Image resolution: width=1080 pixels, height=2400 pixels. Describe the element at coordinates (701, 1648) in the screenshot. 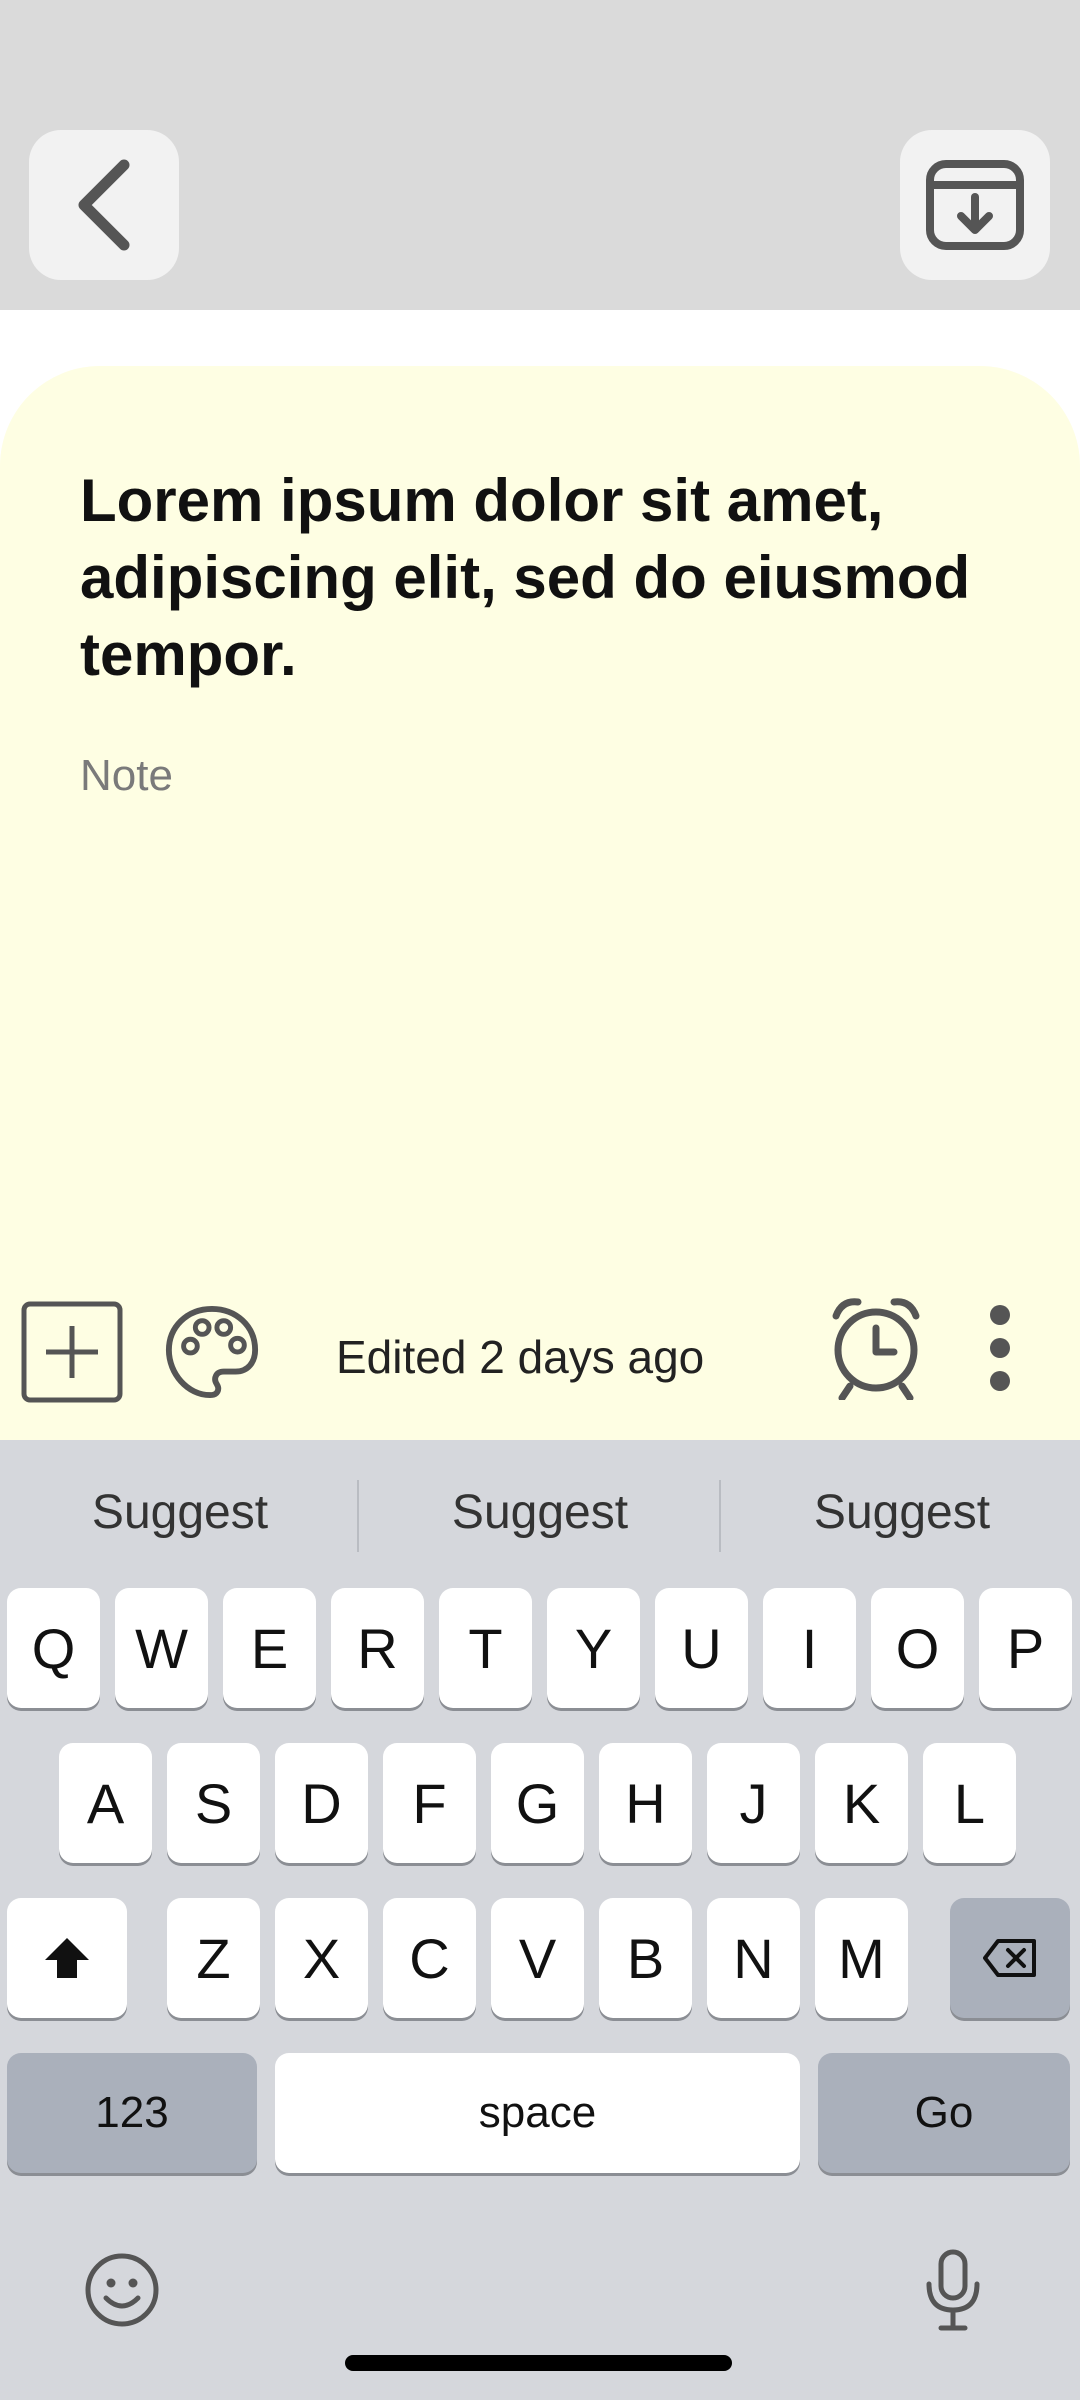

I see `key-u: U` at that location.